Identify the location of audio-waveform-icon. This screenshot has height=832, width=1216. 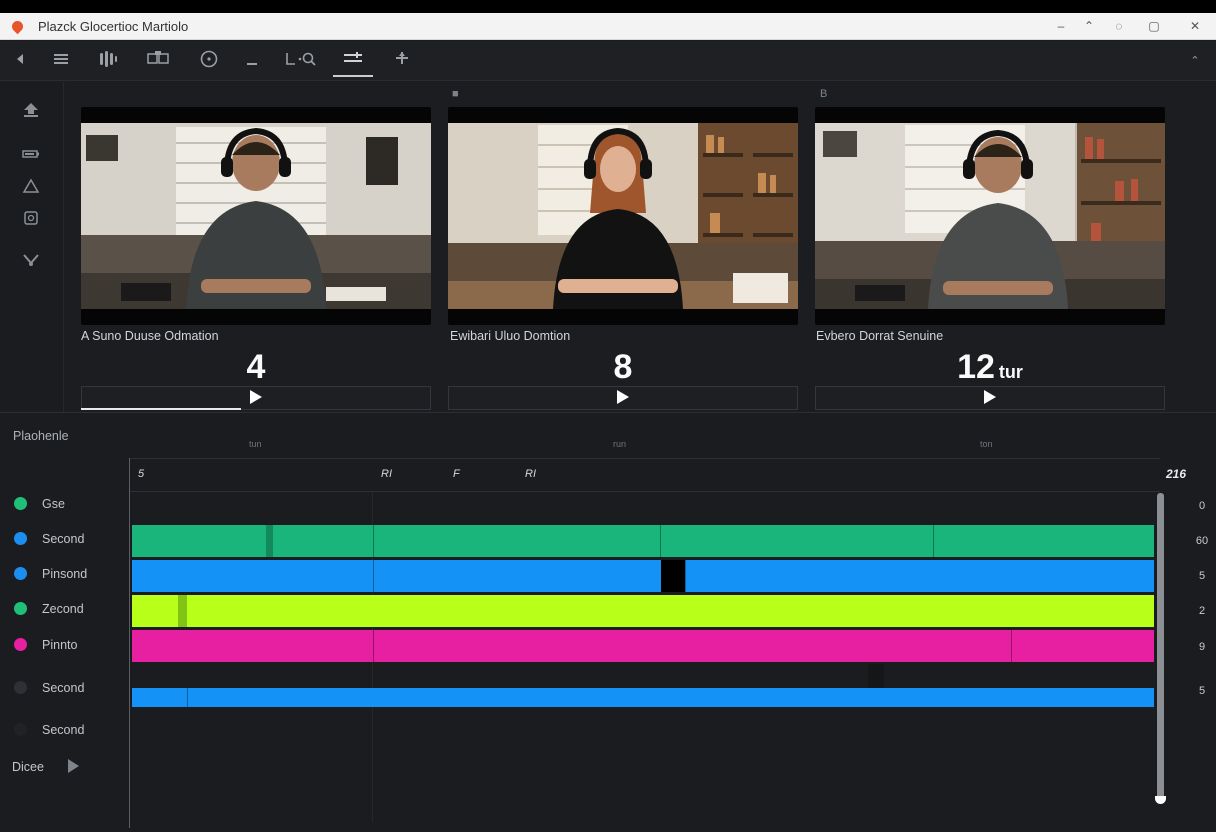
(108, 61).